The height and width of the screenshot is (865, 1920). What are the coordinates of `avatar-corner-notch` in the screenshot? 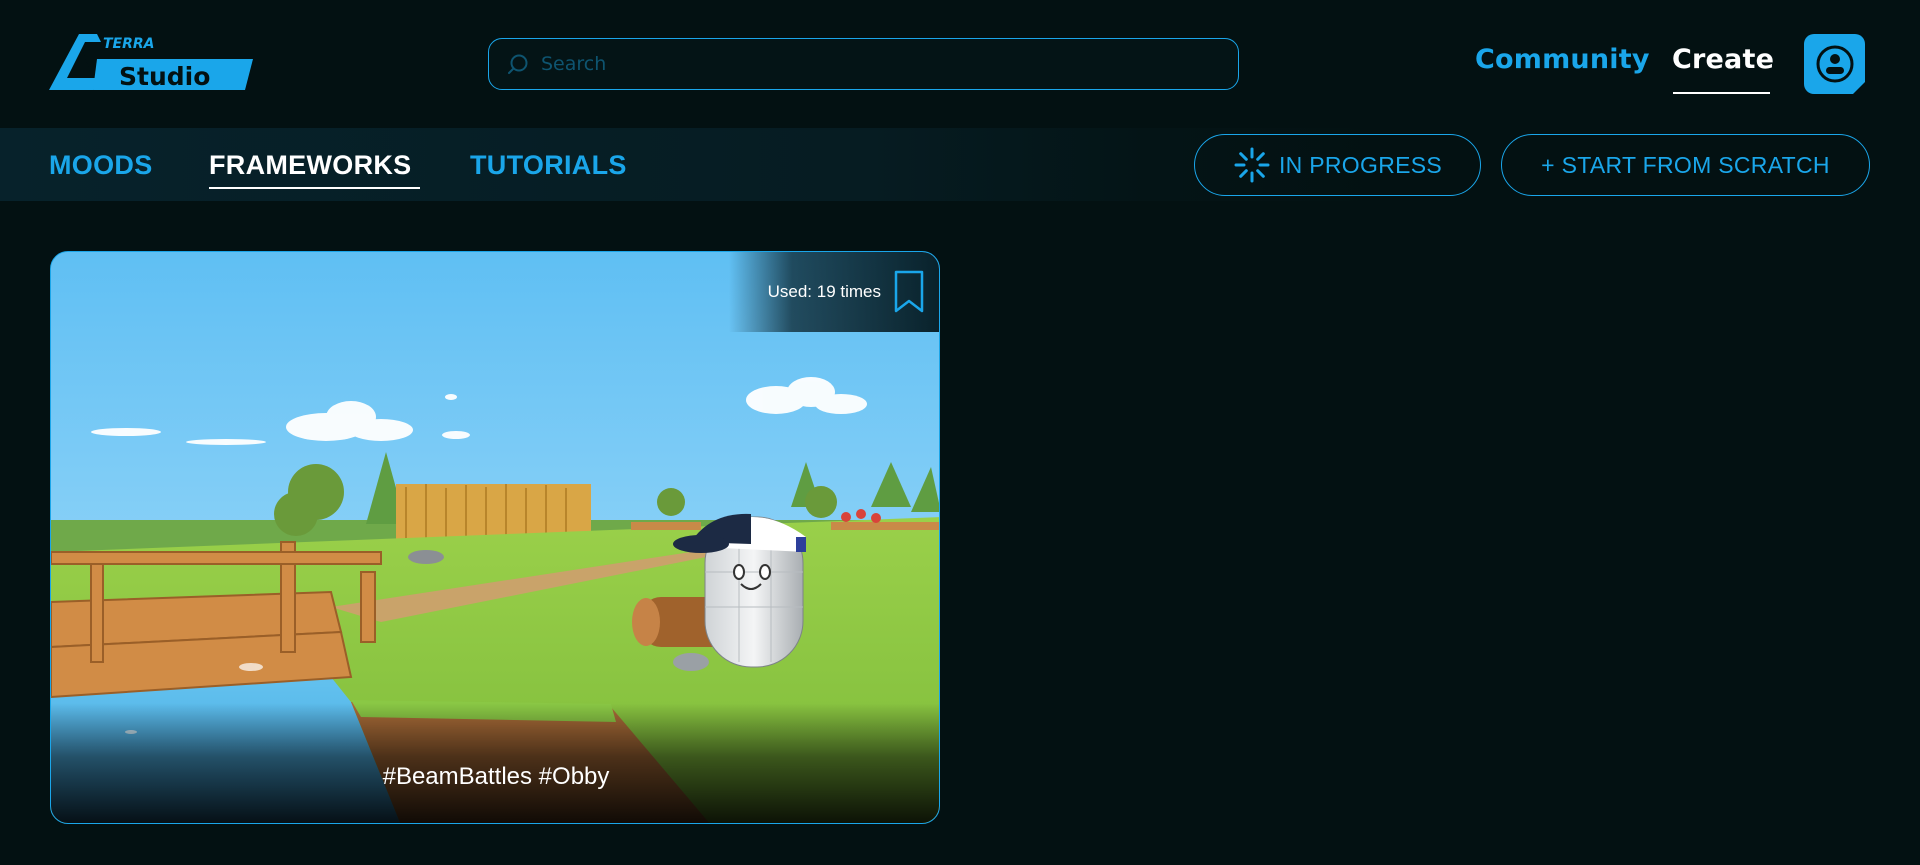 It's located at (1859, 88).